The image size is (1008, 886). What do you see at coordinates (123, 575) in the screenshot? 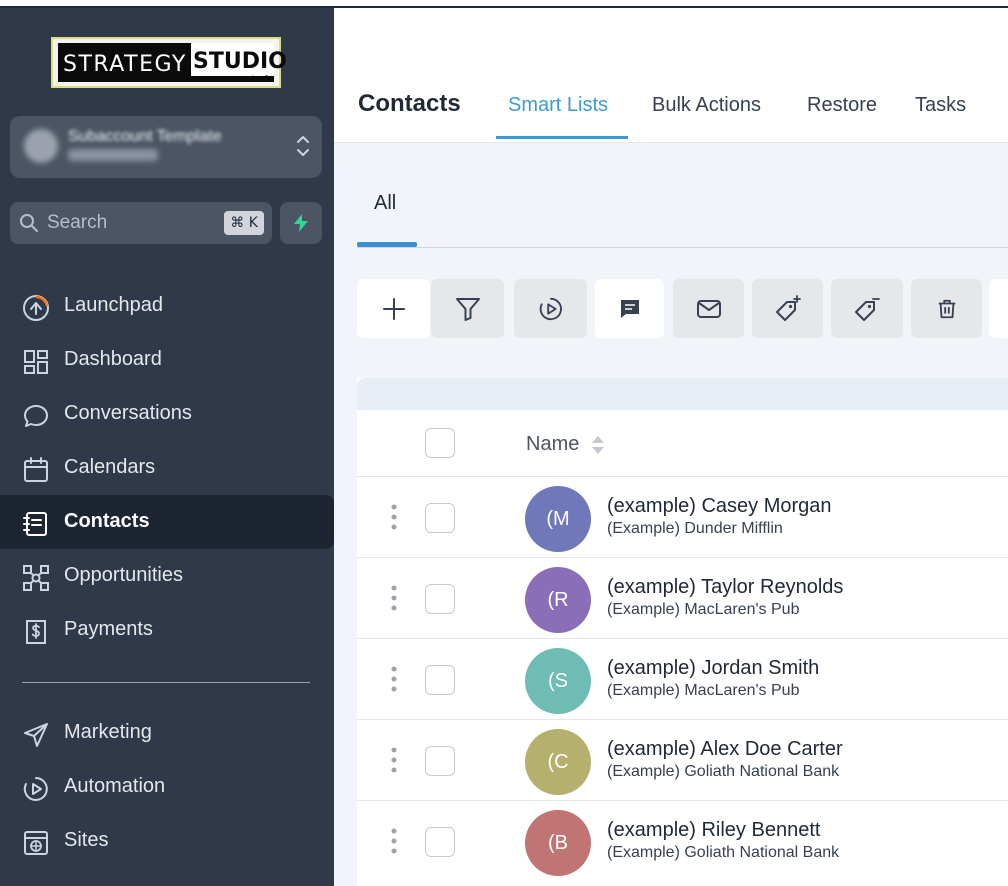
I see `nav-label-opportunities: Opportunities` at bounding box center [123, 575].